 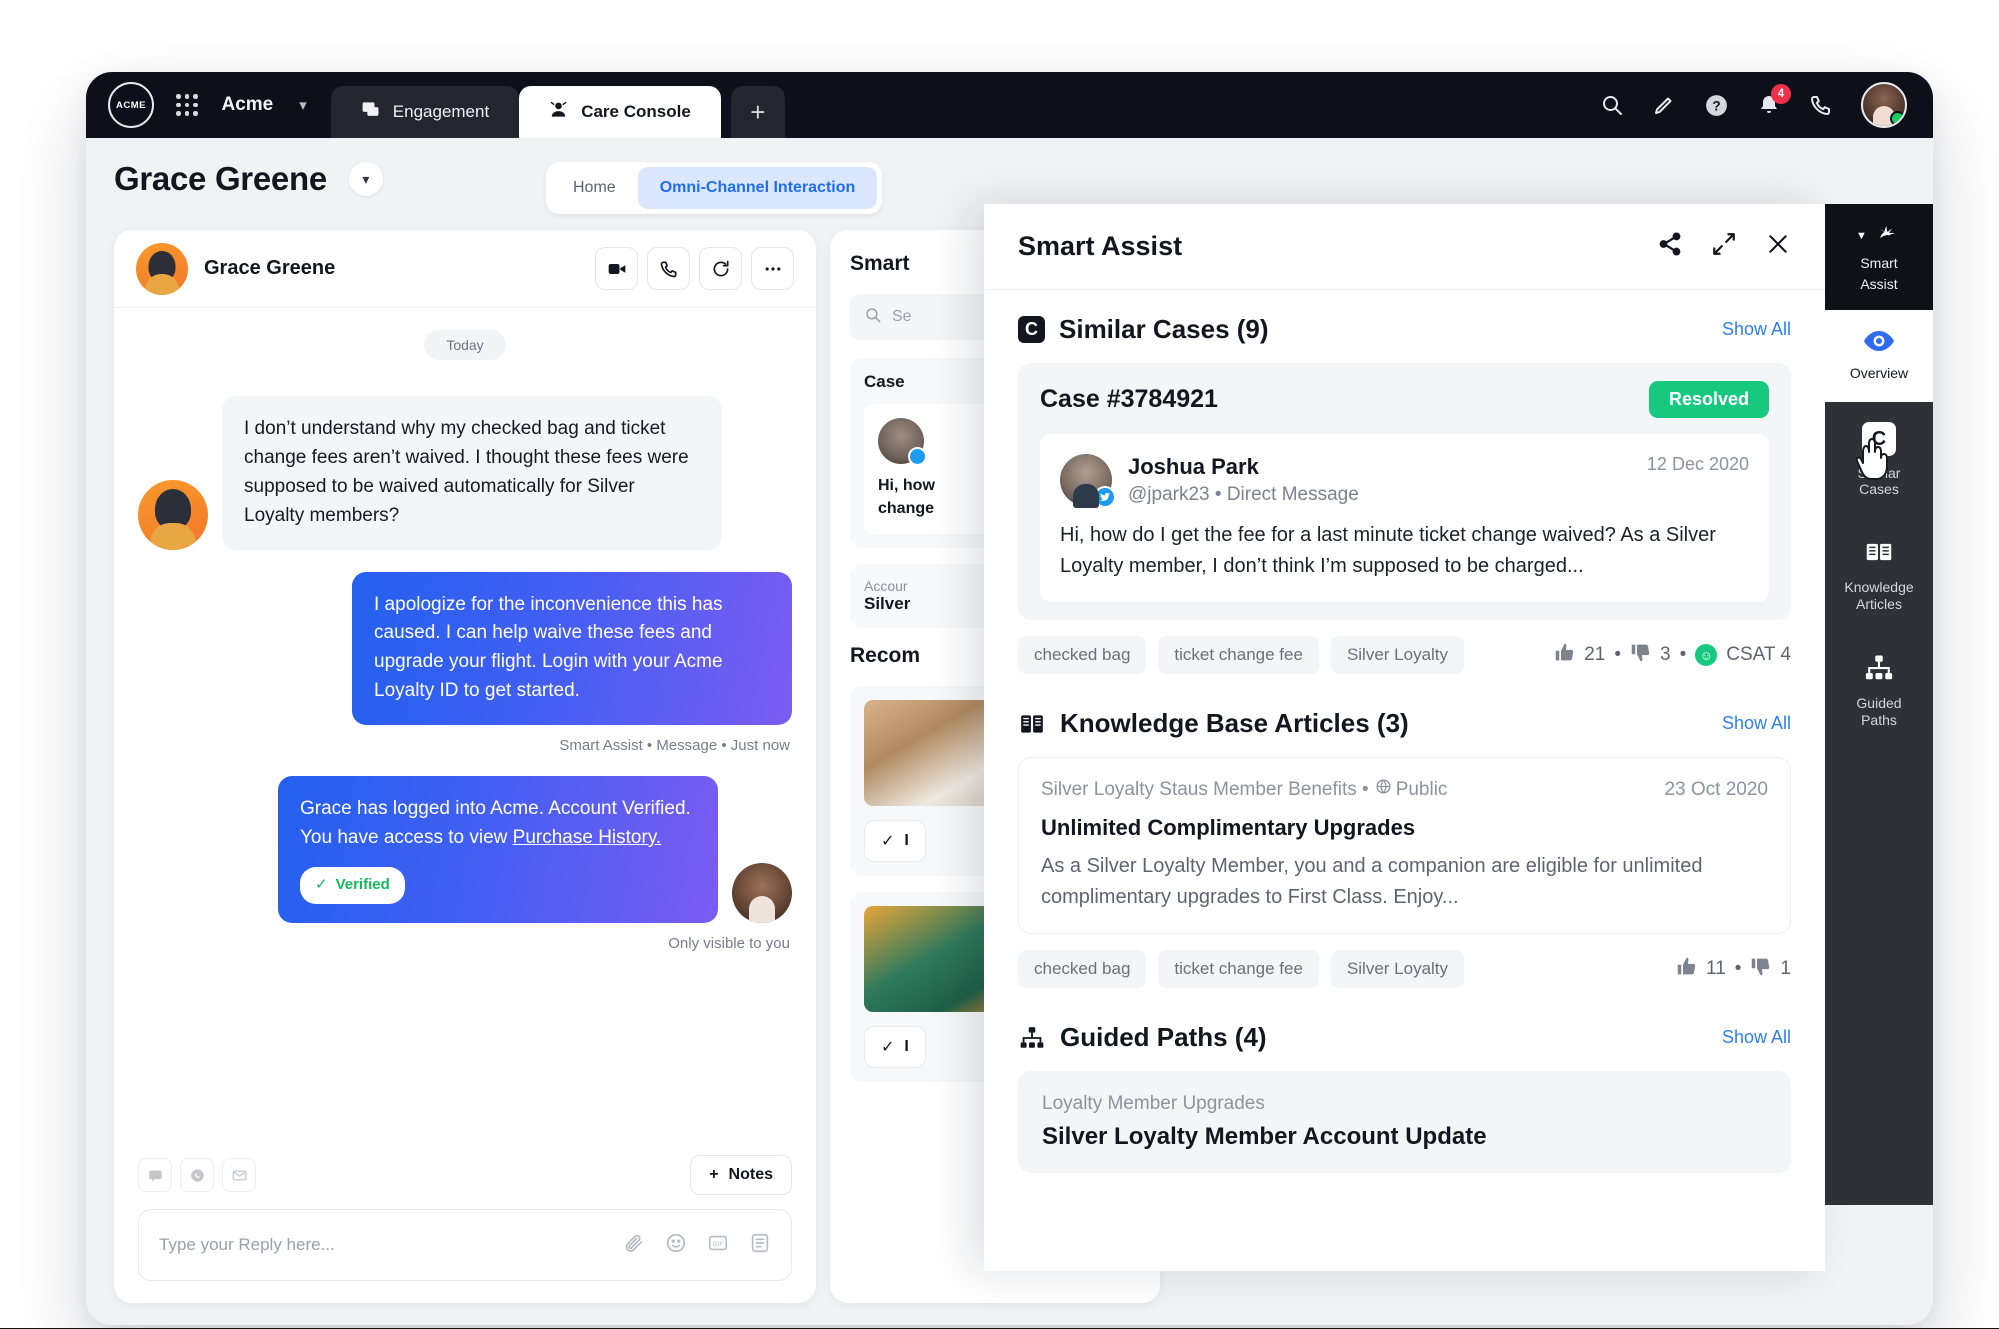 What do you see at coordinates (1612, 105) in the screenshot?
I see `search-icon` at bounding box center [1612, 105].